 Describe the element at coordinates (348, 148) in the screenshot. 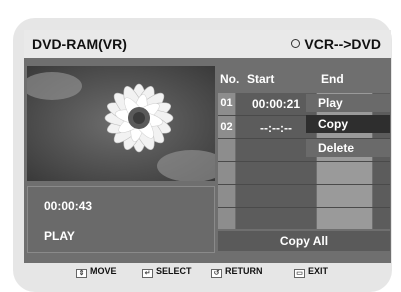

I see `menu-item-delete: Delete` at that location.